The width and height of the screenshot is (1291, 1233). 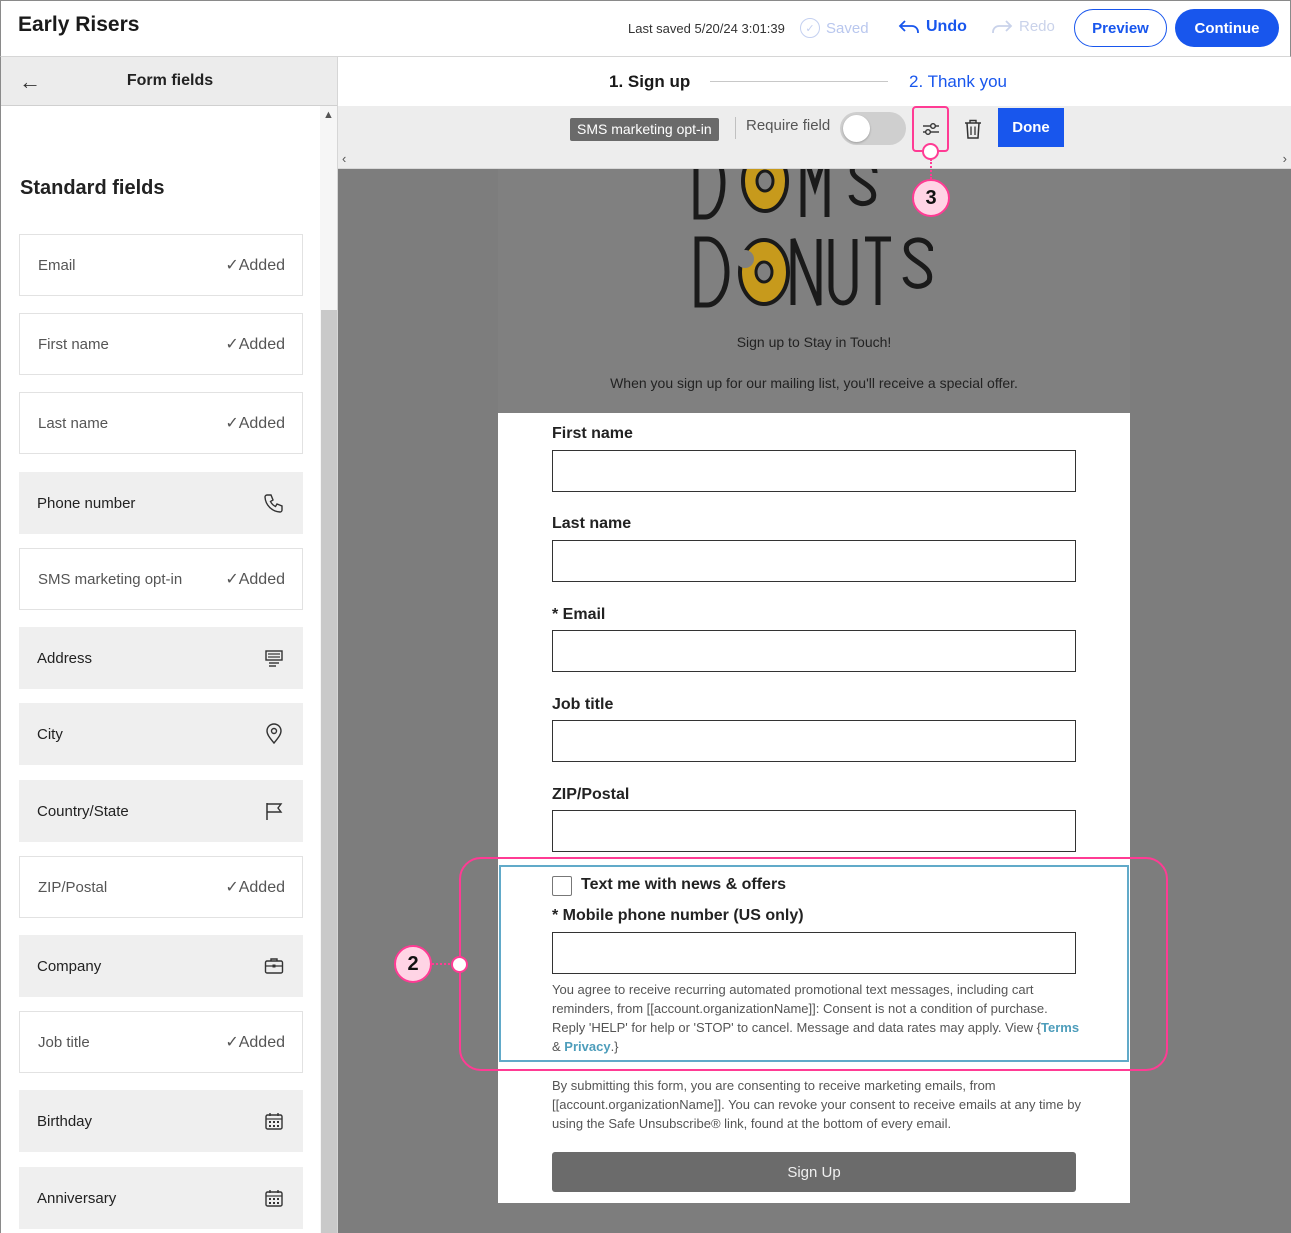 What do you see at coordinates (161, 1121) in the screenshot?
I see `field-item-birthday: Birthday` at bounding box center [161, 1121].